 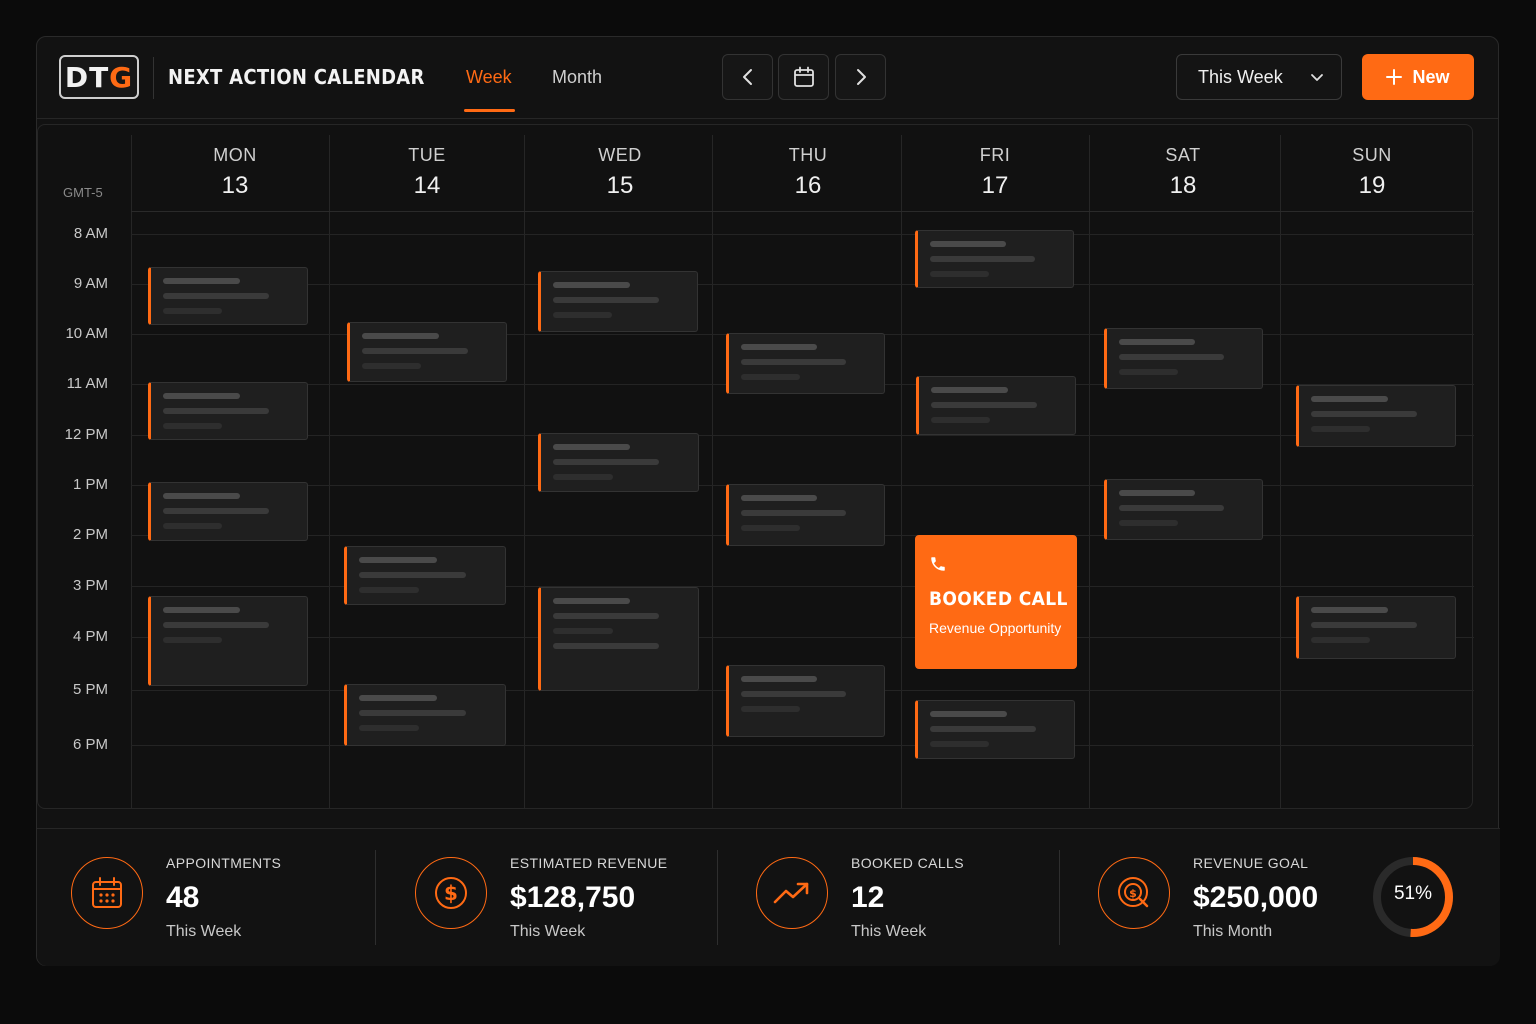 I want to click on day-header-sat: SAT 18, so click(x=1183, y=172).